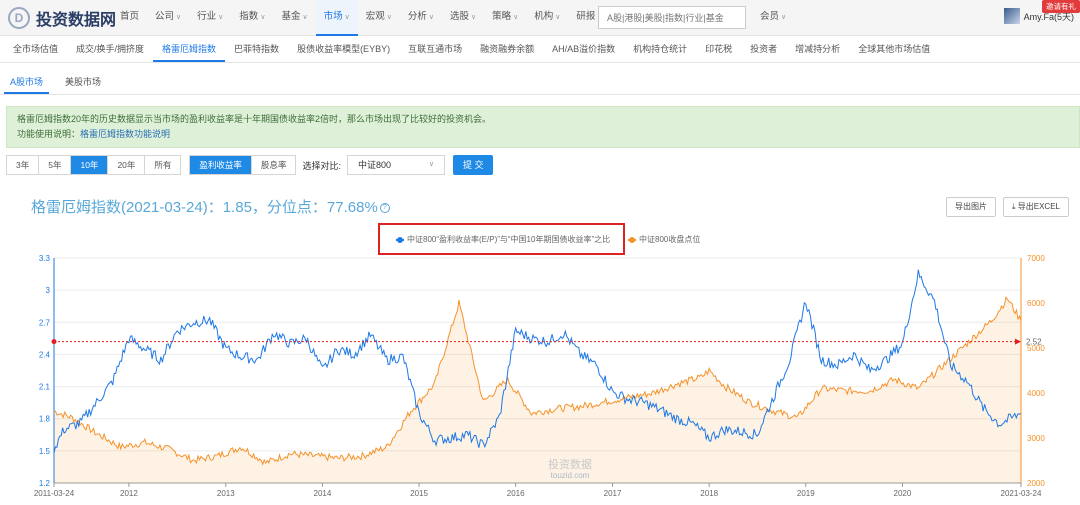  I want to click on site-logo: D 投资数据网, so click(62, 18).